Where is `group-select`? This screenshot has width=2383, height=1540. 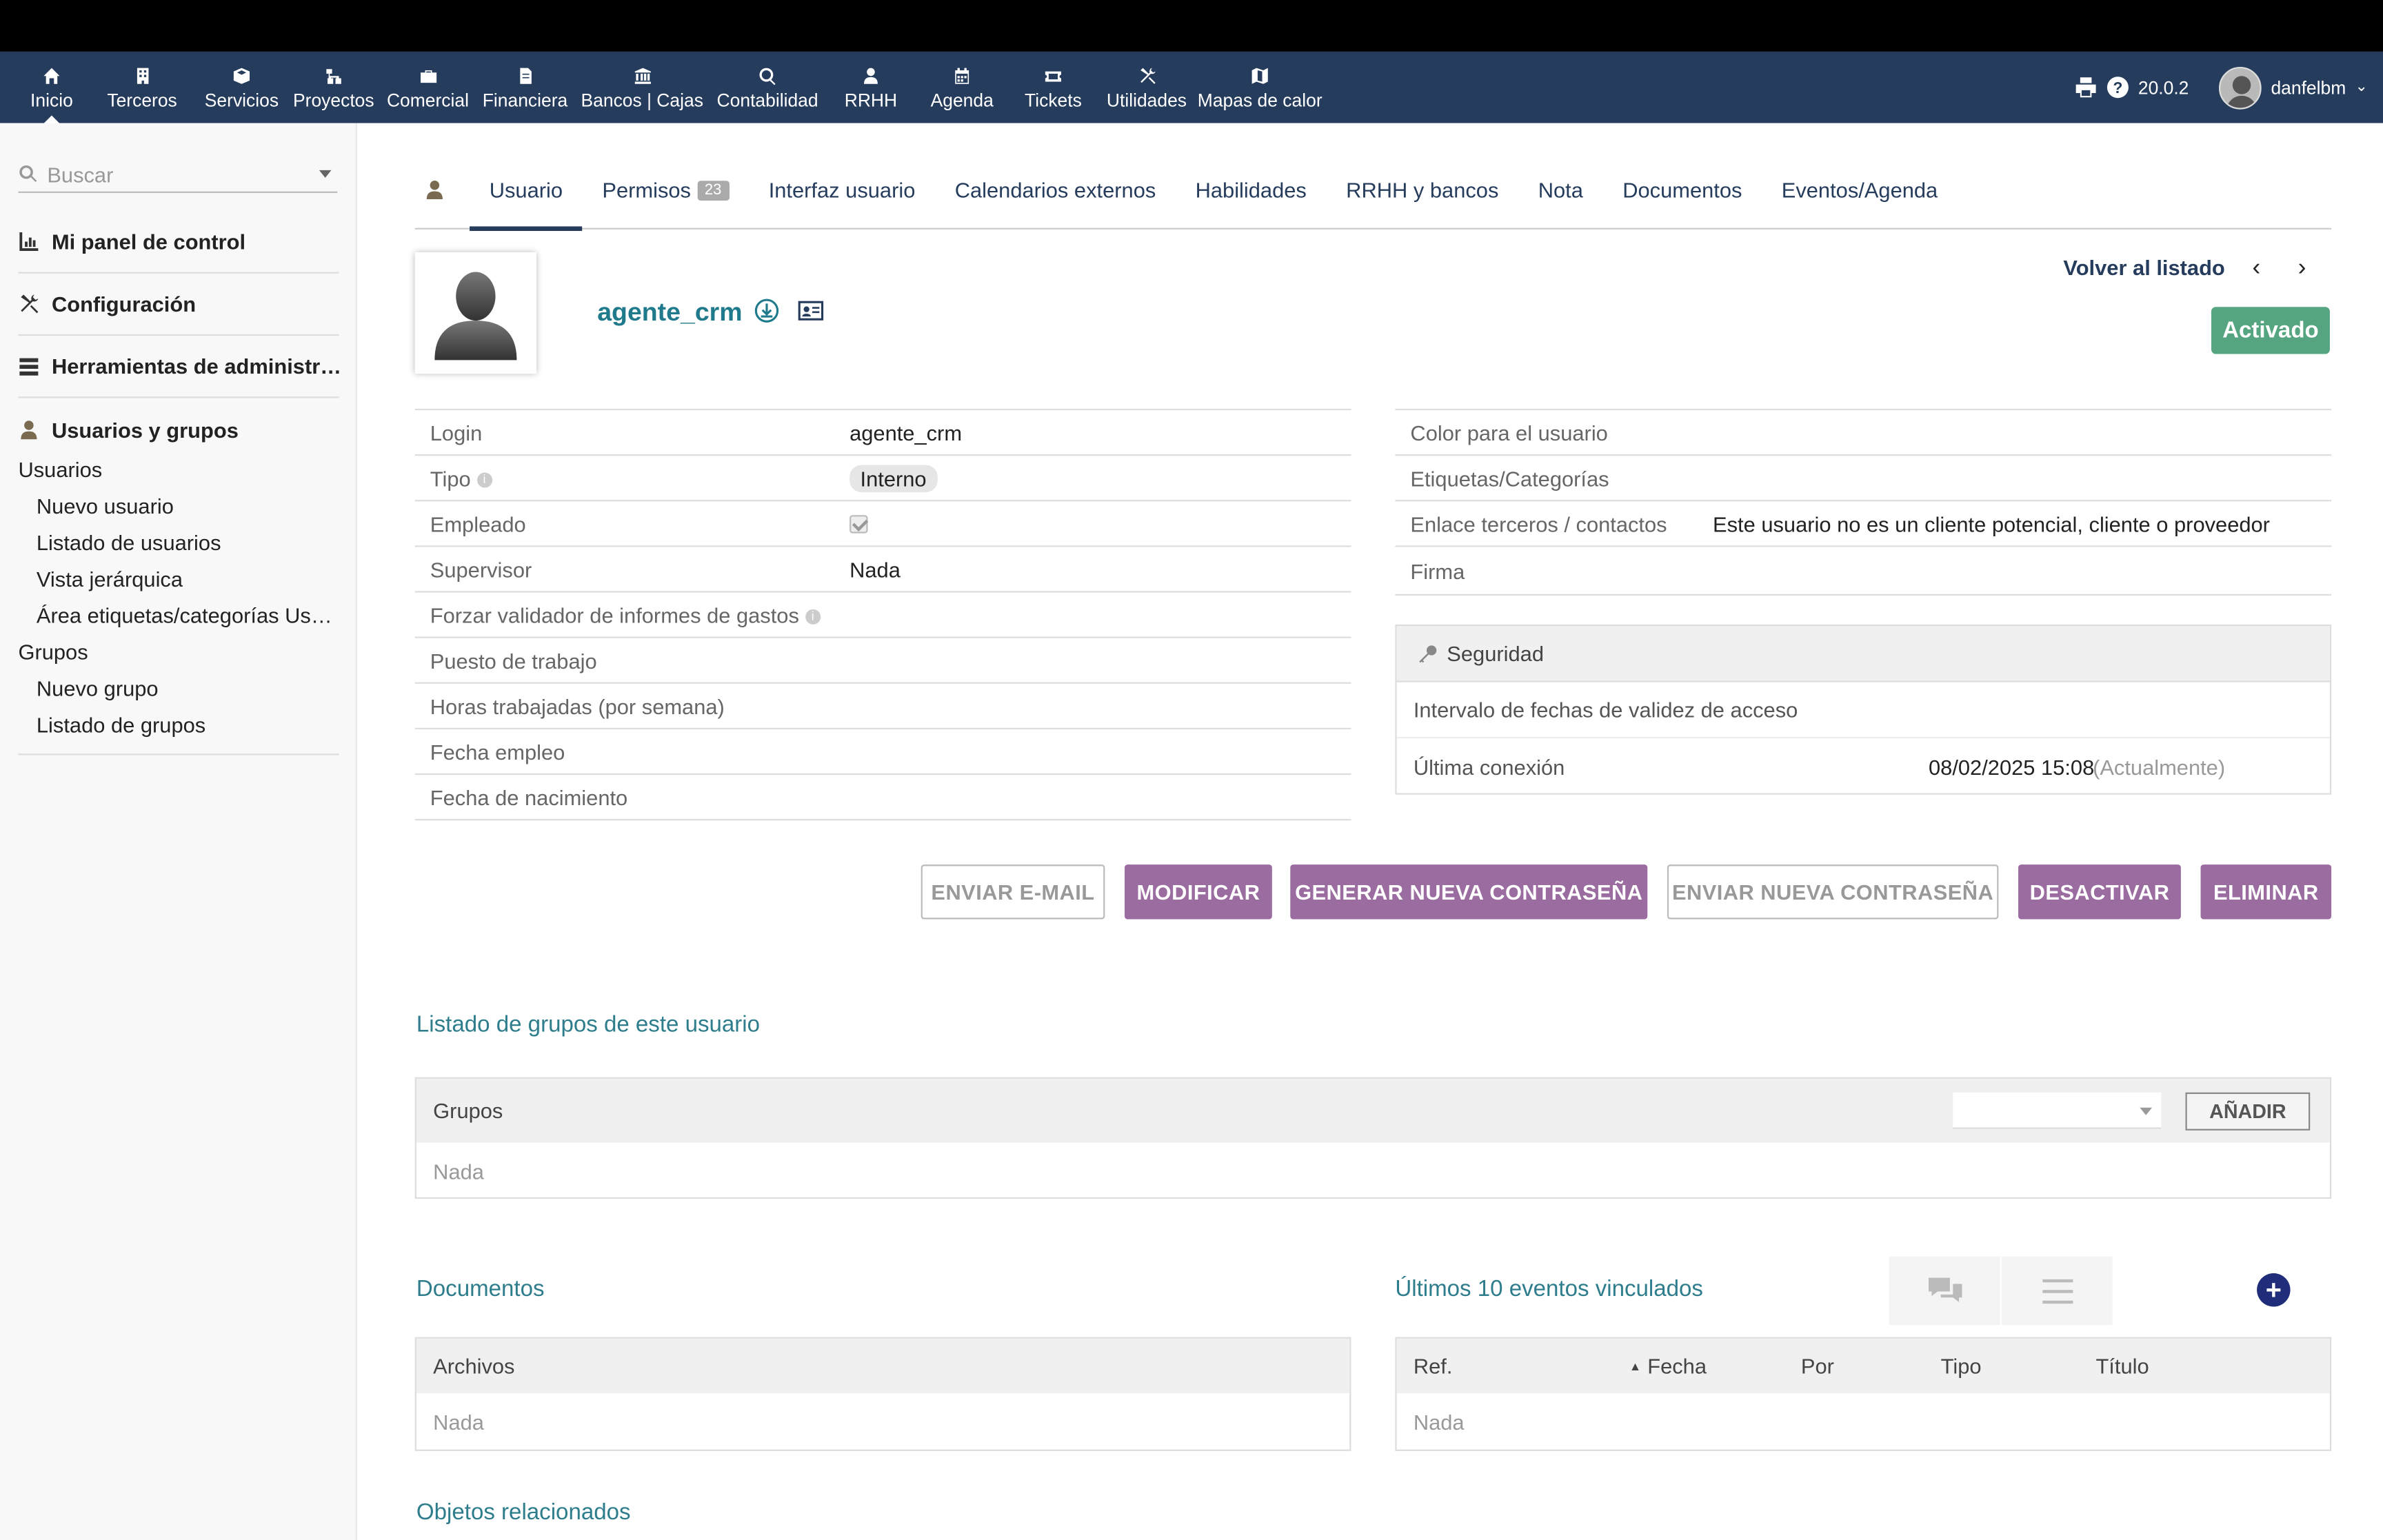 group-select is located at coordinates (2057, 1111).